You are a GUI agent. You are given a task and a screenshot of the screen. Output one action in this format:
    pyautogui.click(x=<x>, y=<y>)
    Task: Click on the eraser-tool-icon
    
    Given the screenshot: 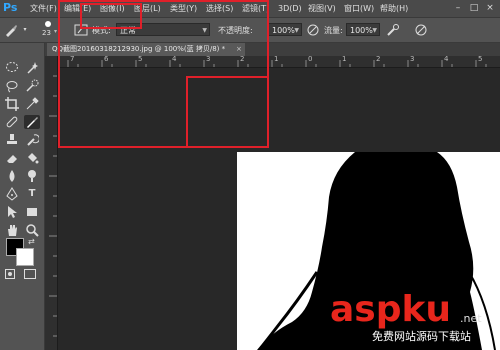 What is the action you would take?
    pyautogui.click(x=12, y=158)
    